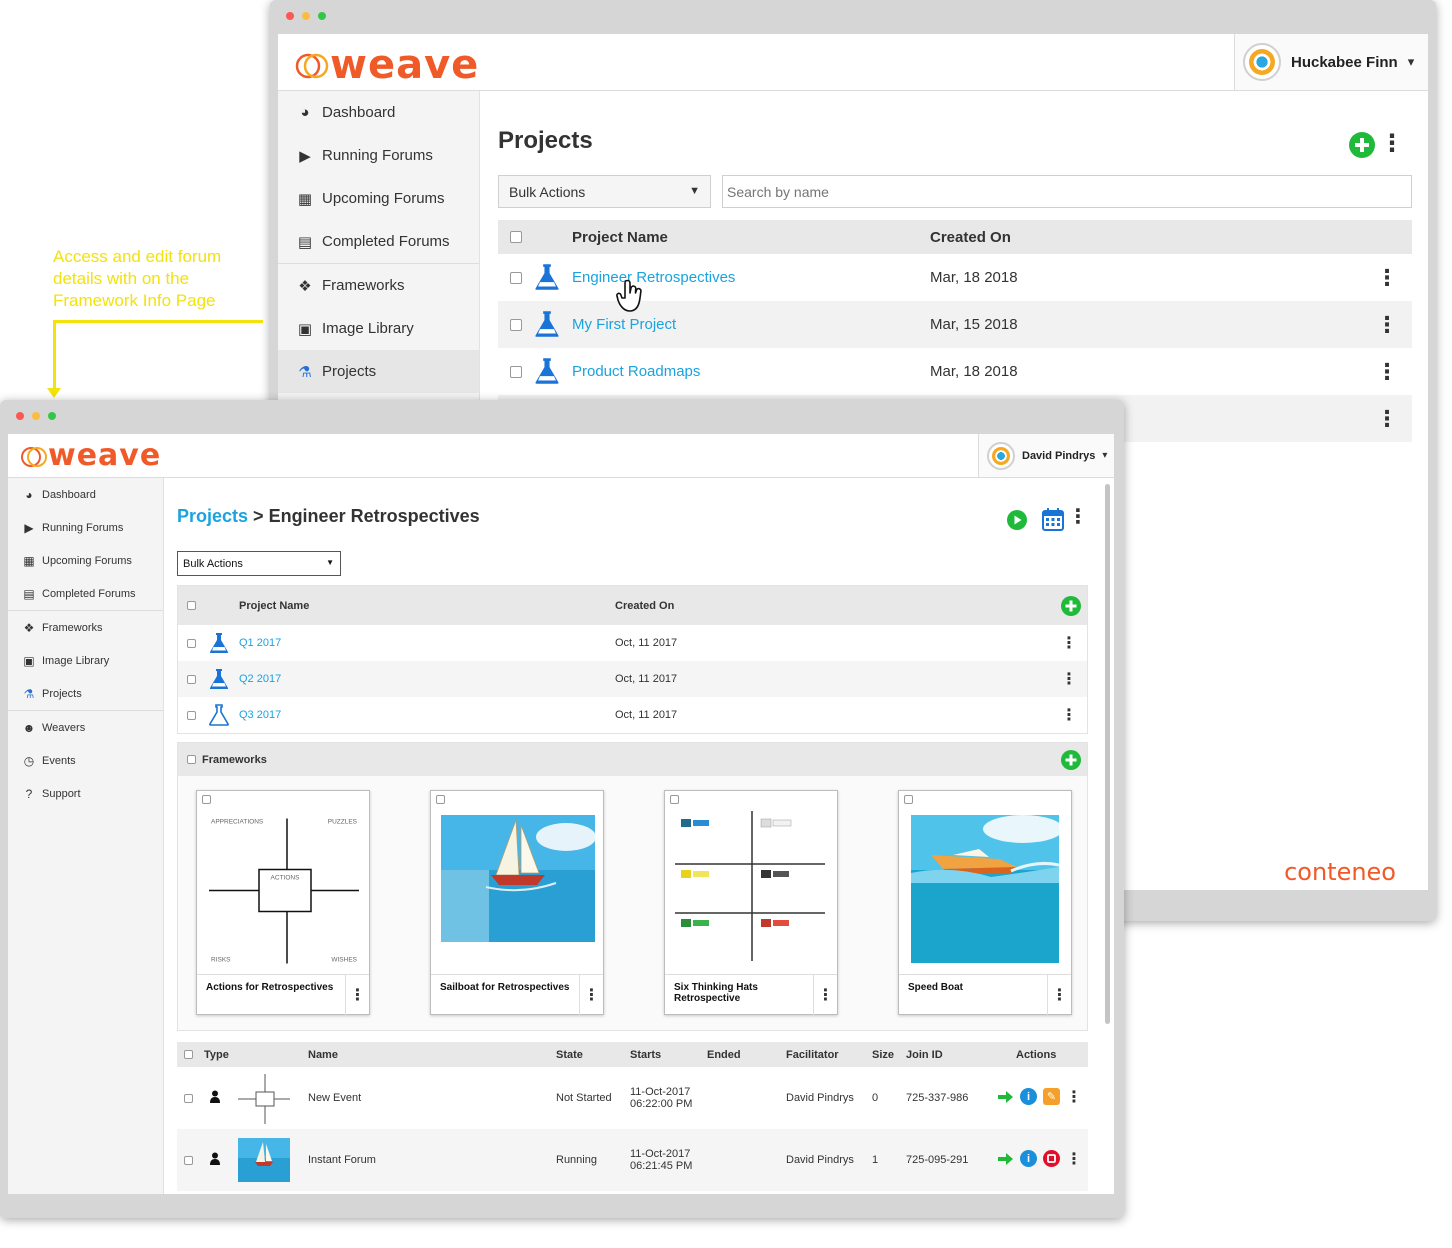 This screenshot has width=1452, height=1248. I want to click on project-name-link: Engineer Retrospectives, so click(653, 277).